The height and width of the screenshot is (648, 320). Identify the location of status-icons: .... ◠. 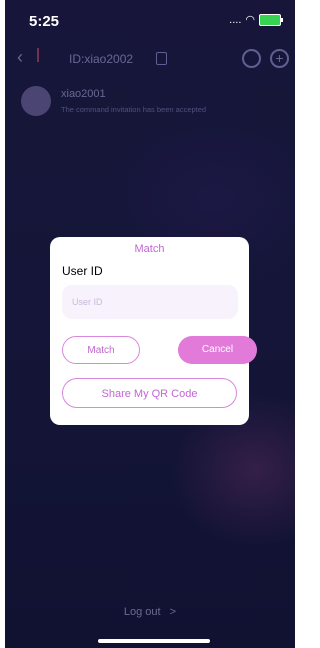
(256, 19).